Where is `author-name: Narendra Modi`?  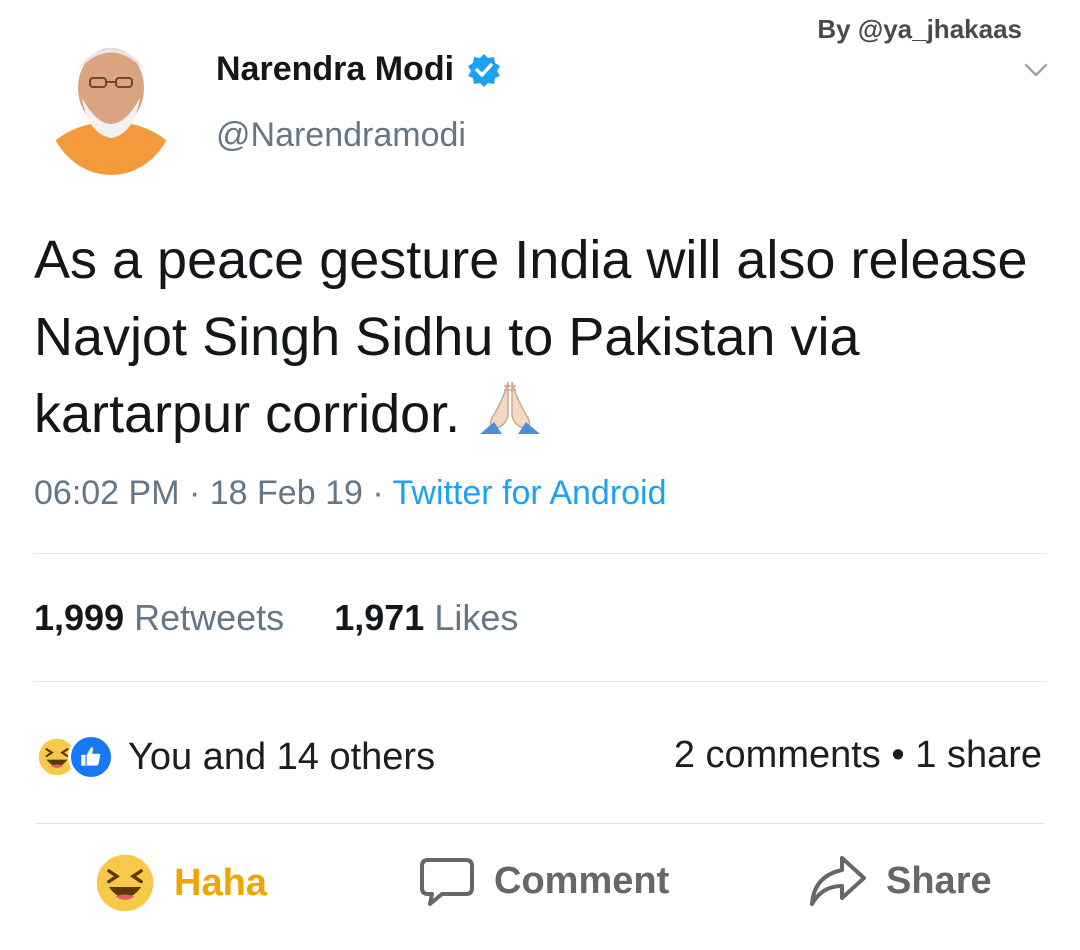 author-name: Narendra Modi is located at coordinates (335, 69).